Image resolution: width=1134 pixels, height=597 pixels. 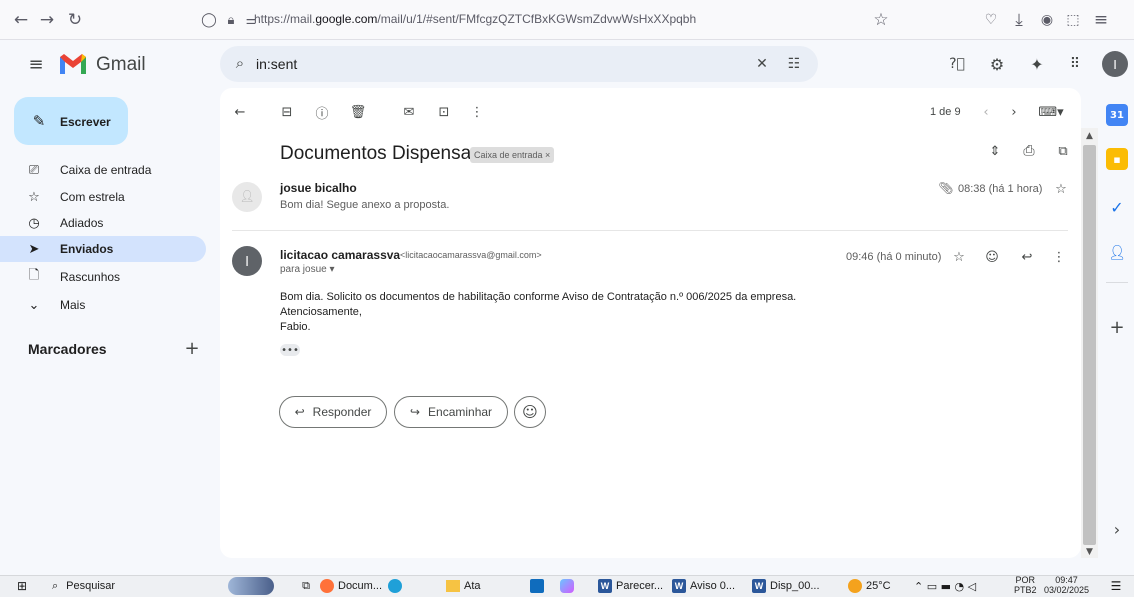 I want to click on sender-name: licitacao camarassva, so click(x=340, y=255).